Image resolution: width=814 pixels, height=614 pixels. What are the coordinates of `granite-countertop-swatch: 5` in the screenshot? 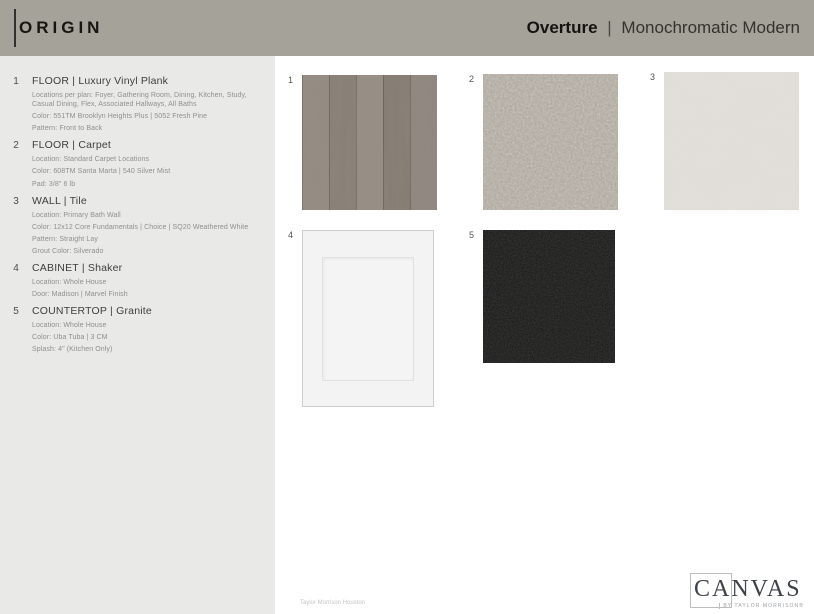 It's located at (542, 296).